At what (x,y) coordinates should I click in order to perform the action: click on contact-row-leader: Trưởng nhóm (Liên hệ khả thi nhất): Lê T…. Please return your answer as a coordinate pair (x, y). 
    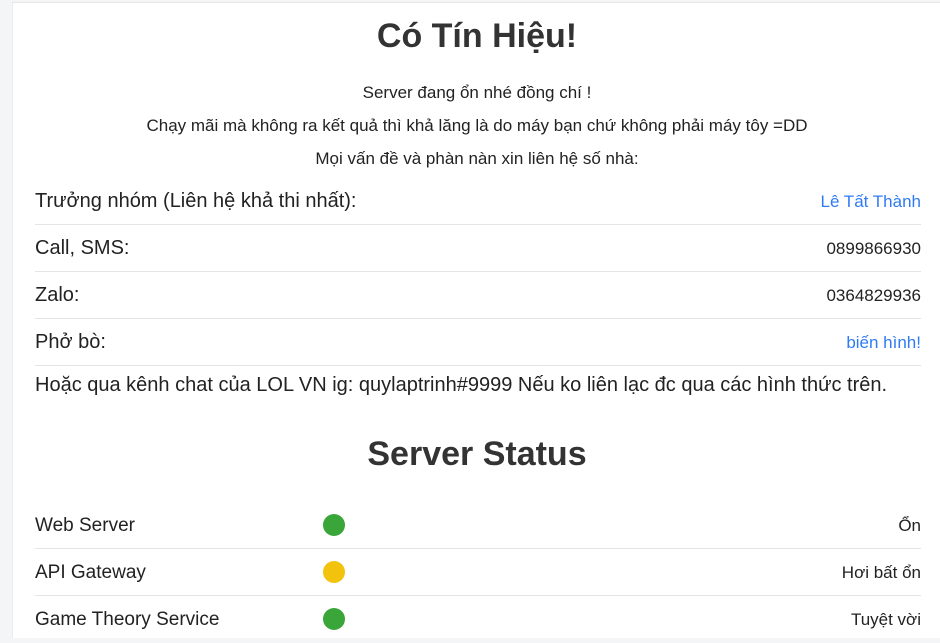
    Looking at the image, I should click on (478, 202).